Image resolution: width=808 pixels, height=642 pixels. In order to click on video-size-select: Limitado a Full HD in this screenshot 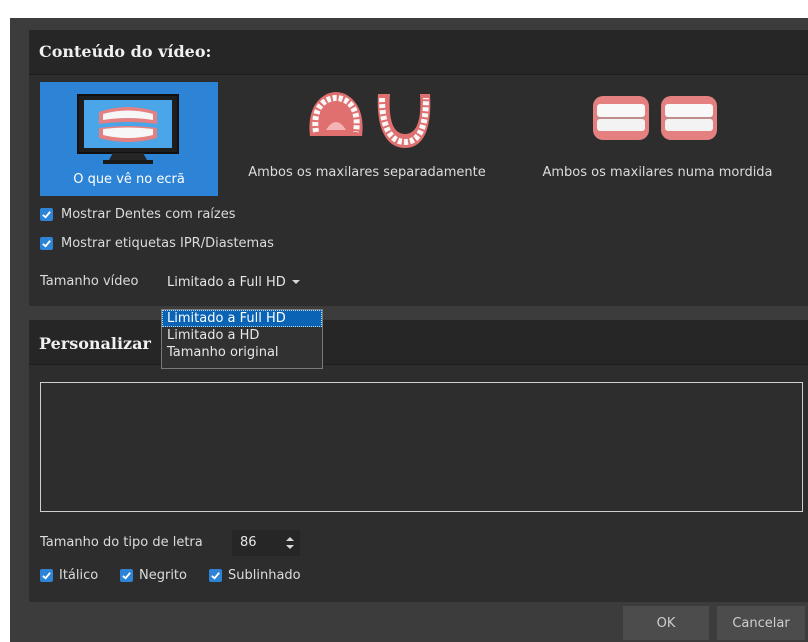, I will do `click(233, 282)`.